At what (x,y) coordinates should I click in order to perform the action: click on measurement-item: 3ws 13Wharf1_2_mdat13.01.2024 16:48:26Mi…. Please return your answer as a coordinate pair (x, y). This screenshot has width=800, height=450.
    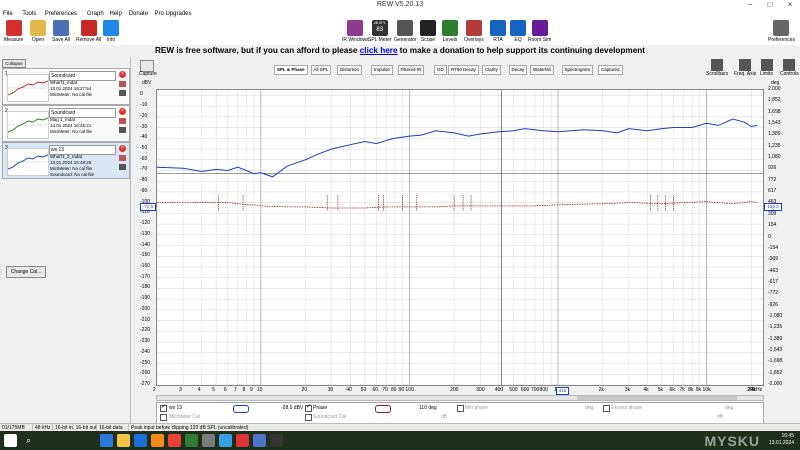
    Looking at the image, I should click on (66, 160).